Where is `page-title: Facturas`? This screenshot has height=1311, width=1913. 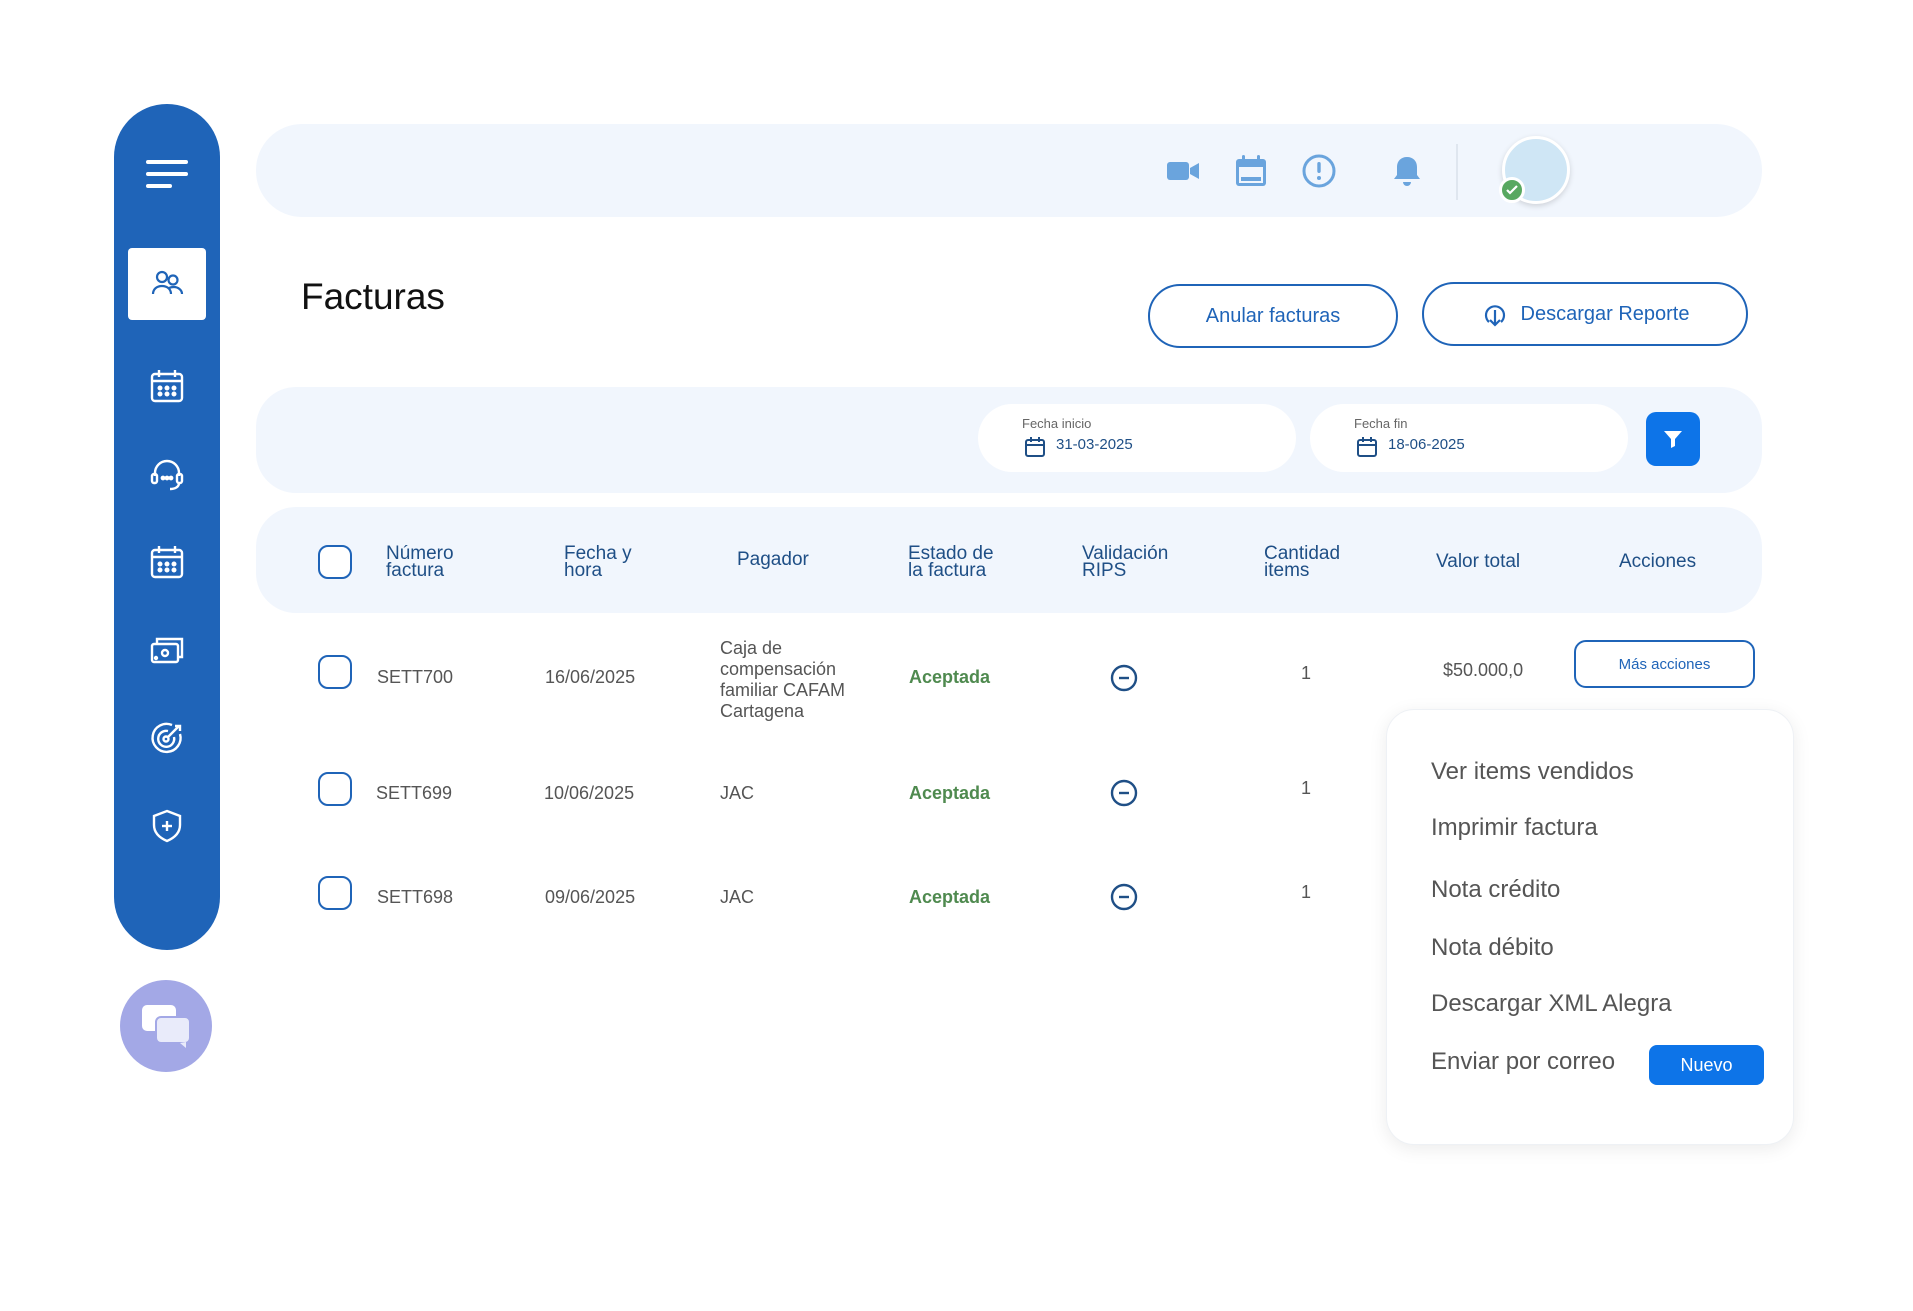
page-title: Facturas is located at coordinates (373, 296).